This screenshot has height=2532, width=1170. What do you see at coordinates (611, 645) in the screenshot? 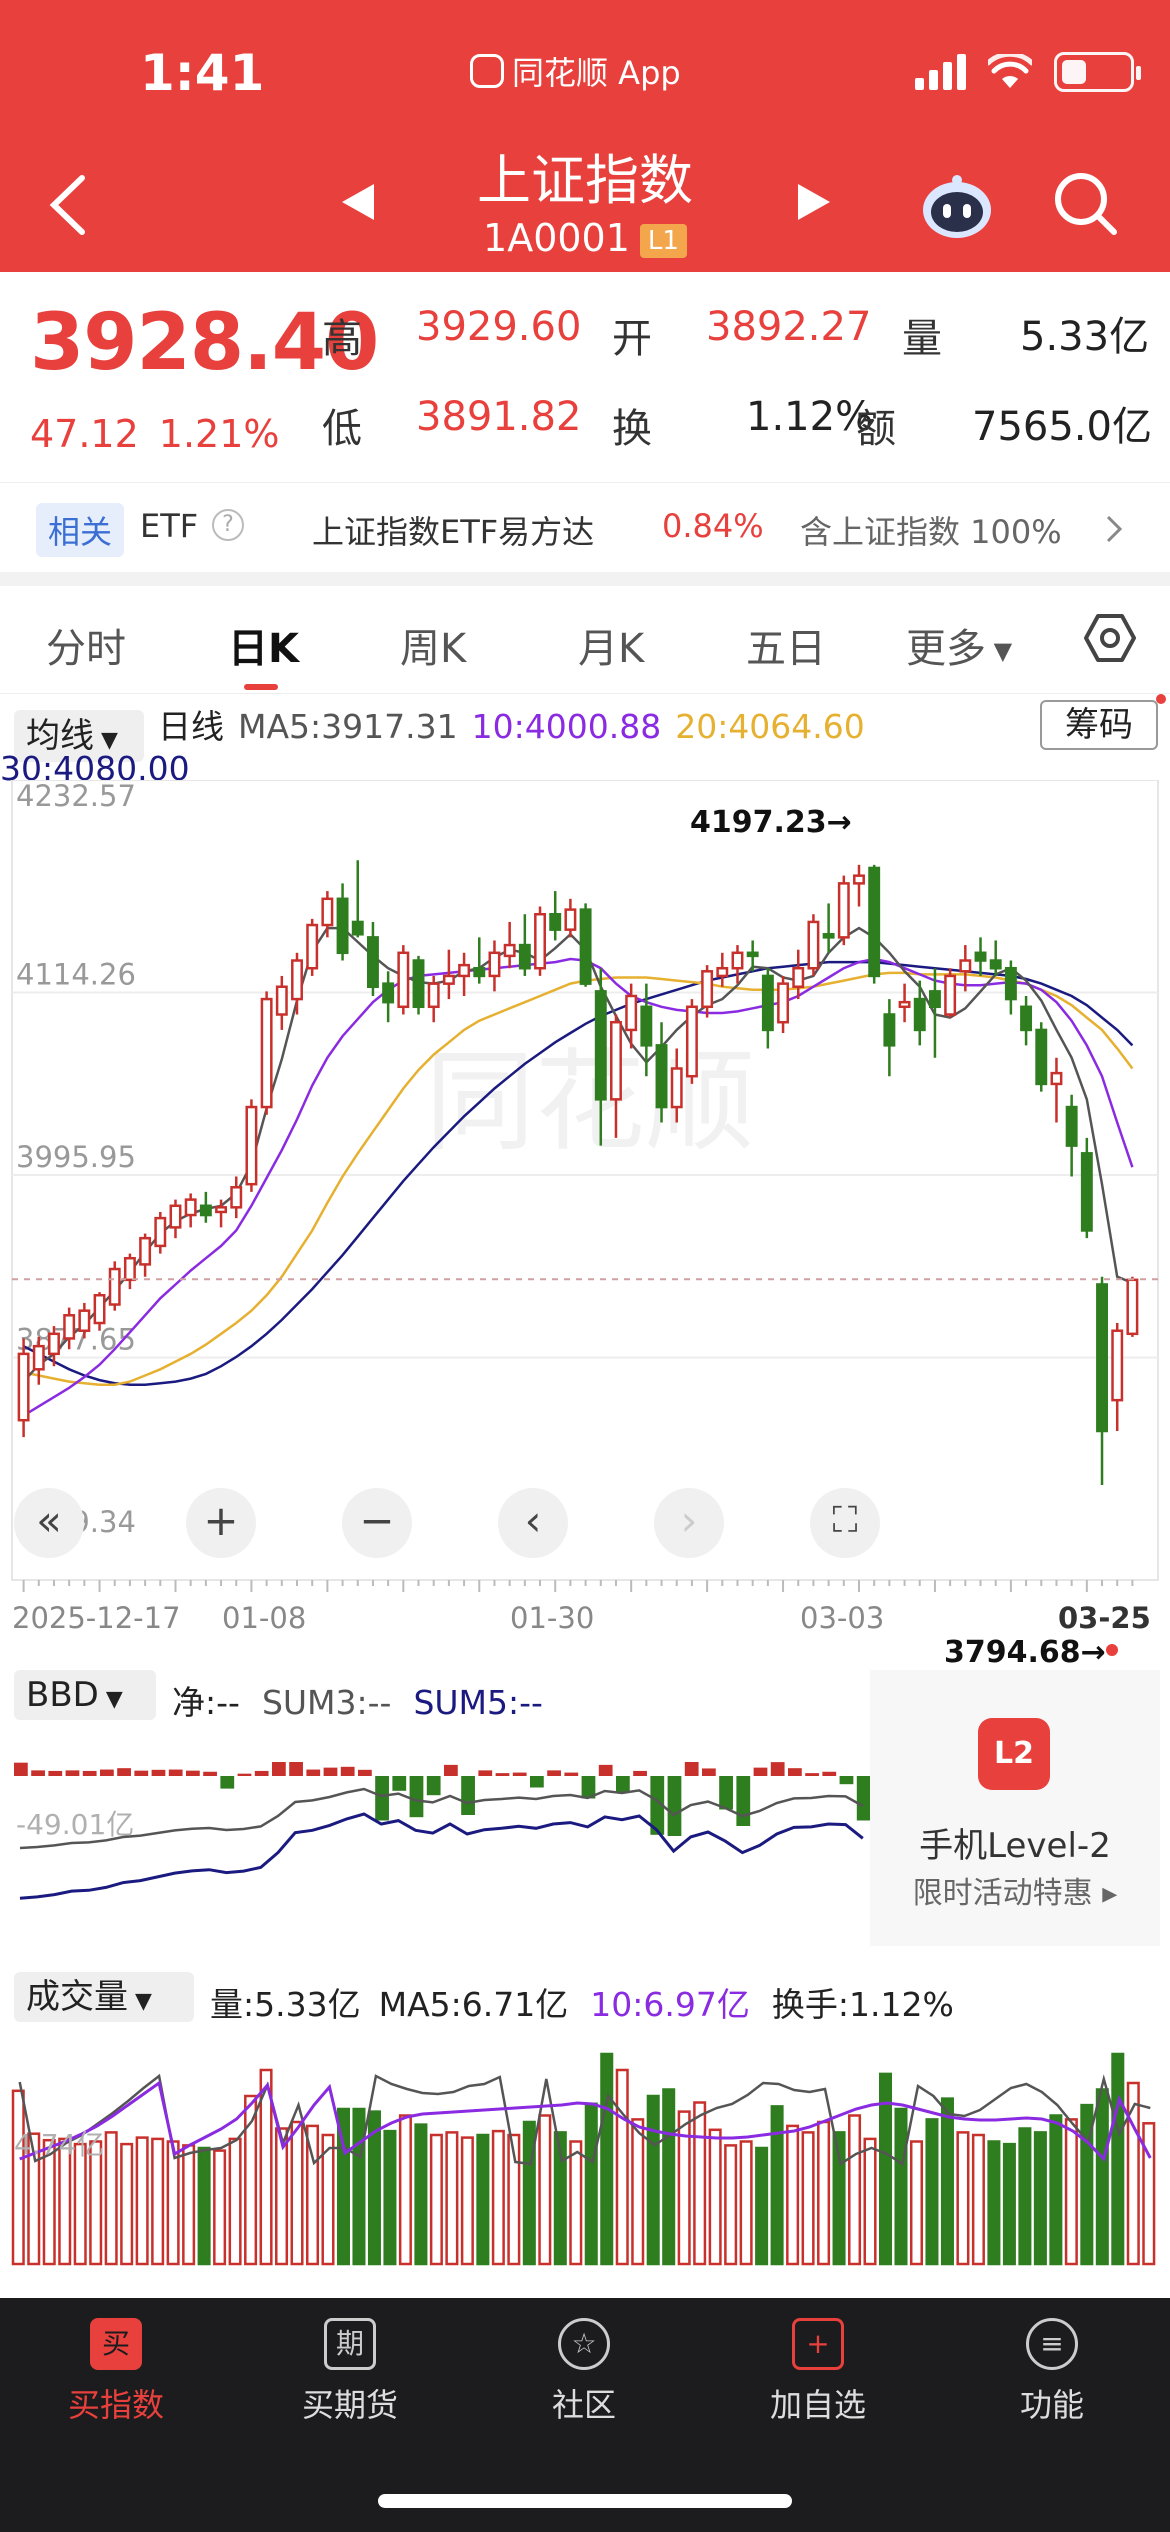
I see `tab-monthly-k: 月K` at bounding box center [611, 645].